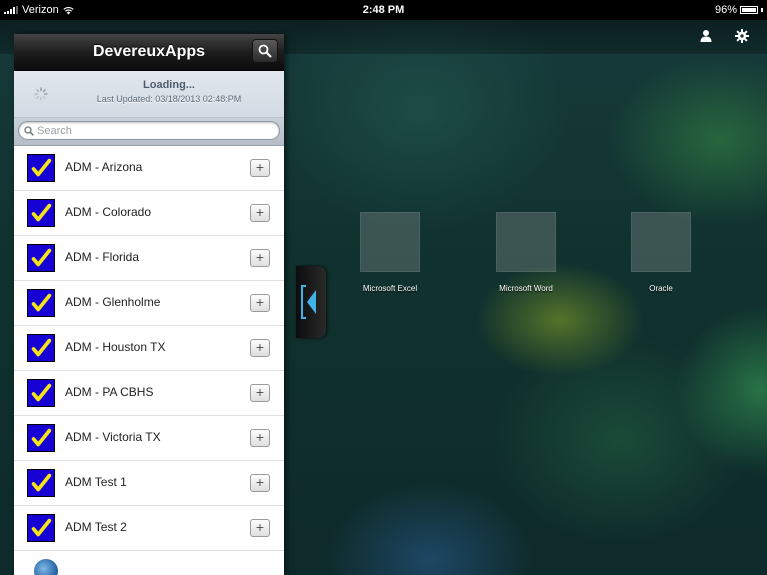 The image size is (767, 575). I want to click on app-tile-label: Oracle, so click(661, 288).